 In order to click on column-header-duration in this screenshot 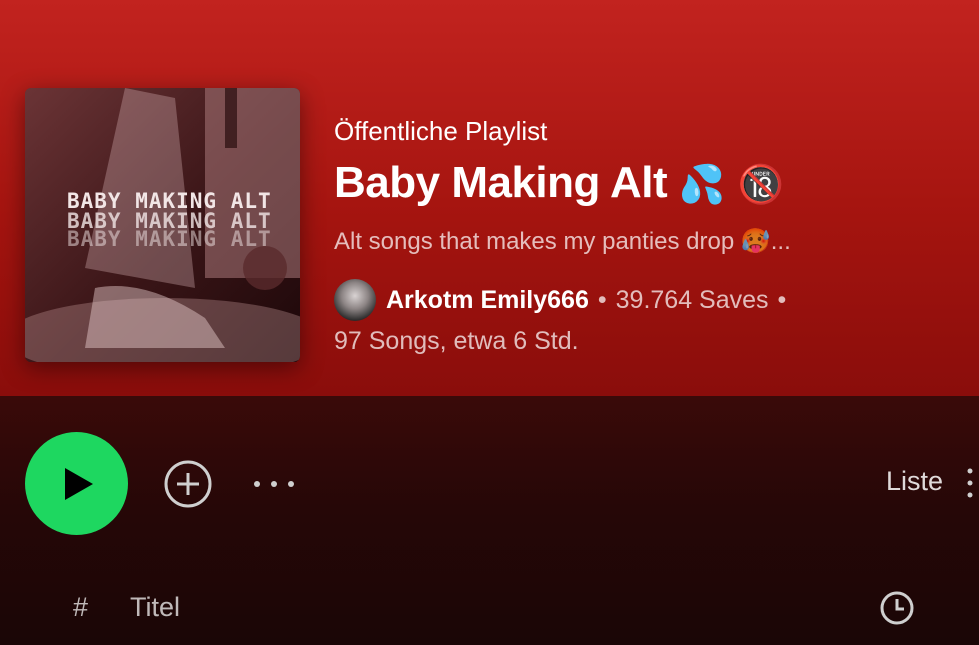, I will do `click(897, 608)`.